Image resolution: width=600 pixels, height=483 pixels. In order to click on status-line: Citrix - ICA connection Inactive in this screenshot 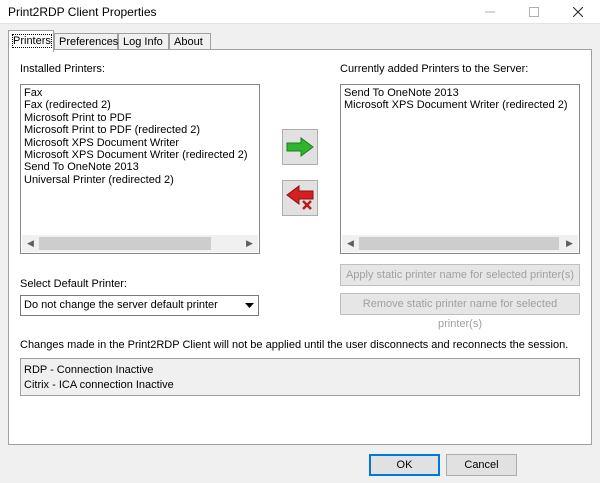, I will do `click(99, 385)`.